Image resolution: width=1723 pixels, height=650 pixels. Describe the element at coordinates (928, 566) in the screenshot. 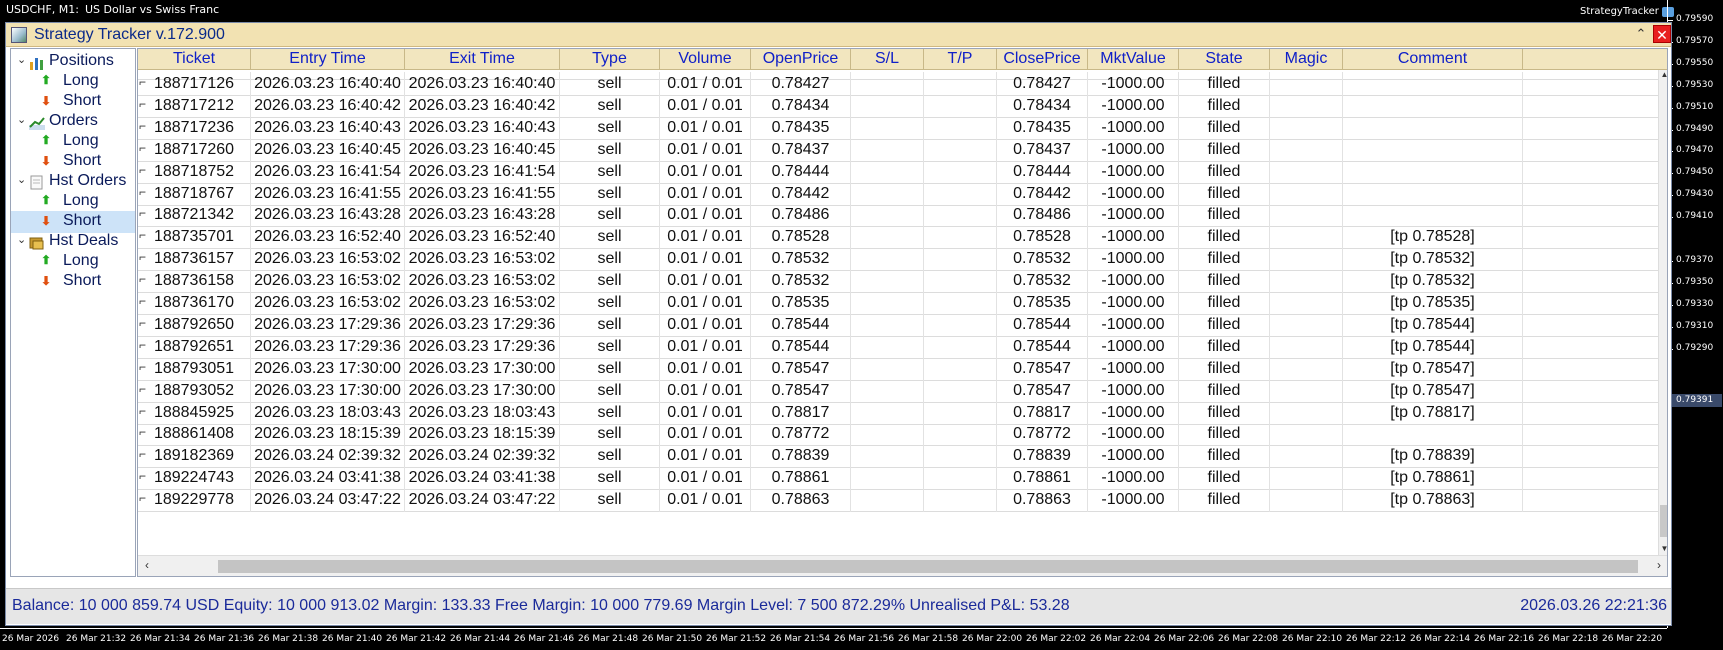

I see `horizontal-scroll-thumb` at that location.